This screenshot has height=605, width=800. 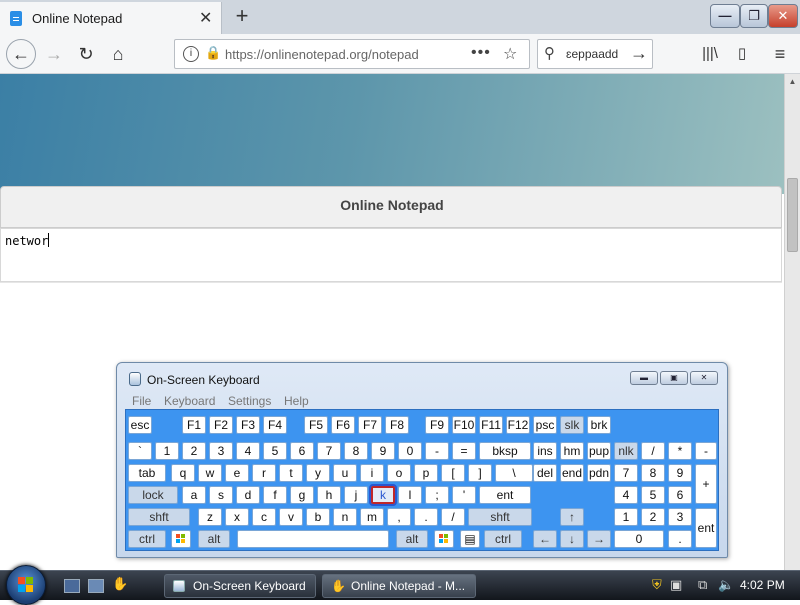 What do you see at coordinates (680, 451) in the screenshot?
I see `key-symbol: *` at bounding box center [680, 451].